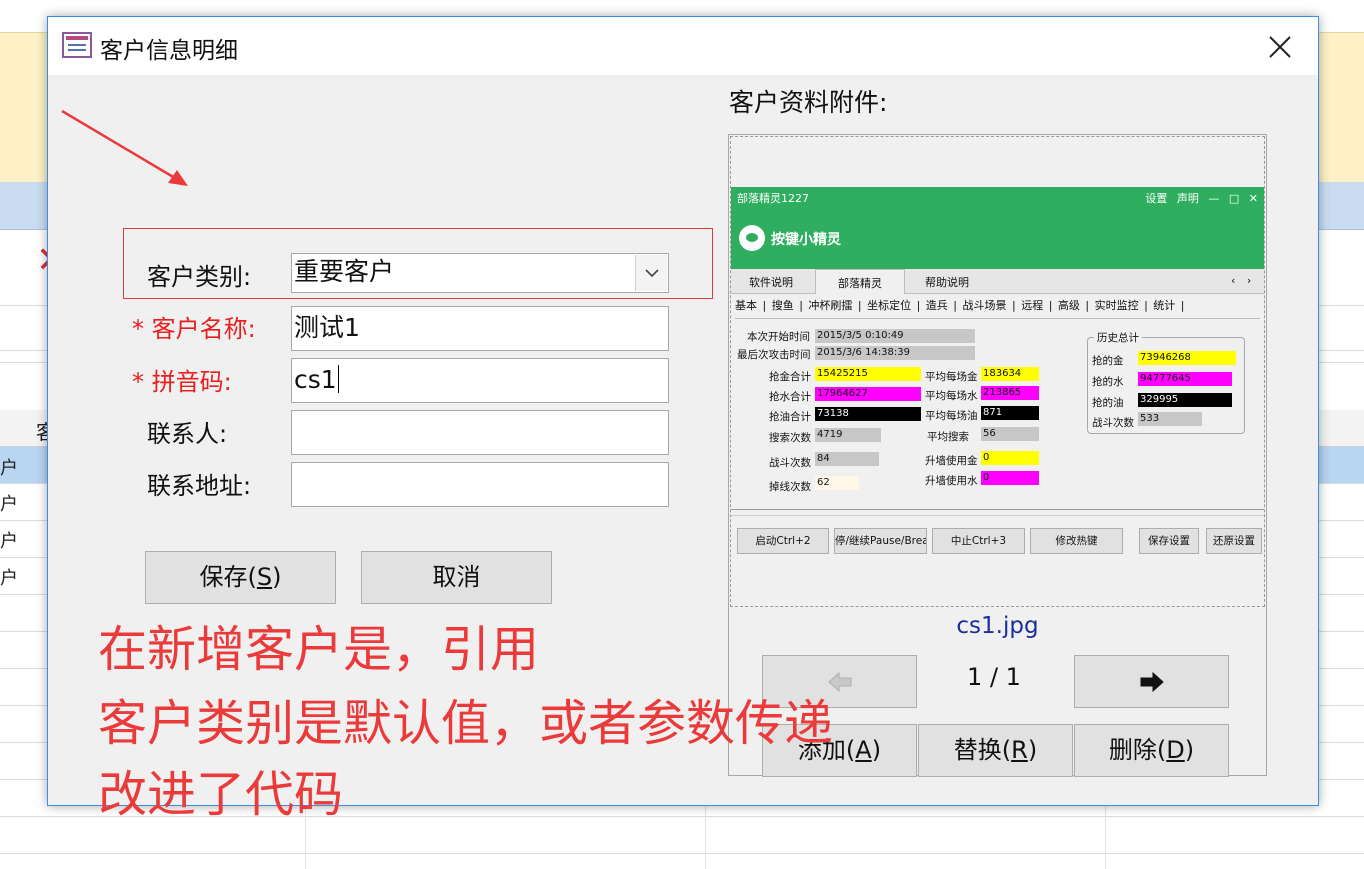  I want to click on embedded-tab-scroll: ‹ ›, so click(1241, 280).